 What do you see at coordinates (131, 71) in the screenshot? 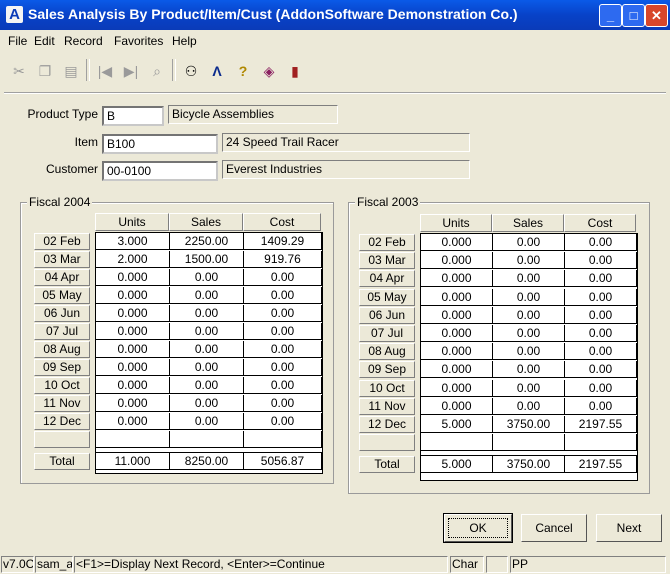
I see `last-record-icon: ▶|` at bounding box center [131, 71].